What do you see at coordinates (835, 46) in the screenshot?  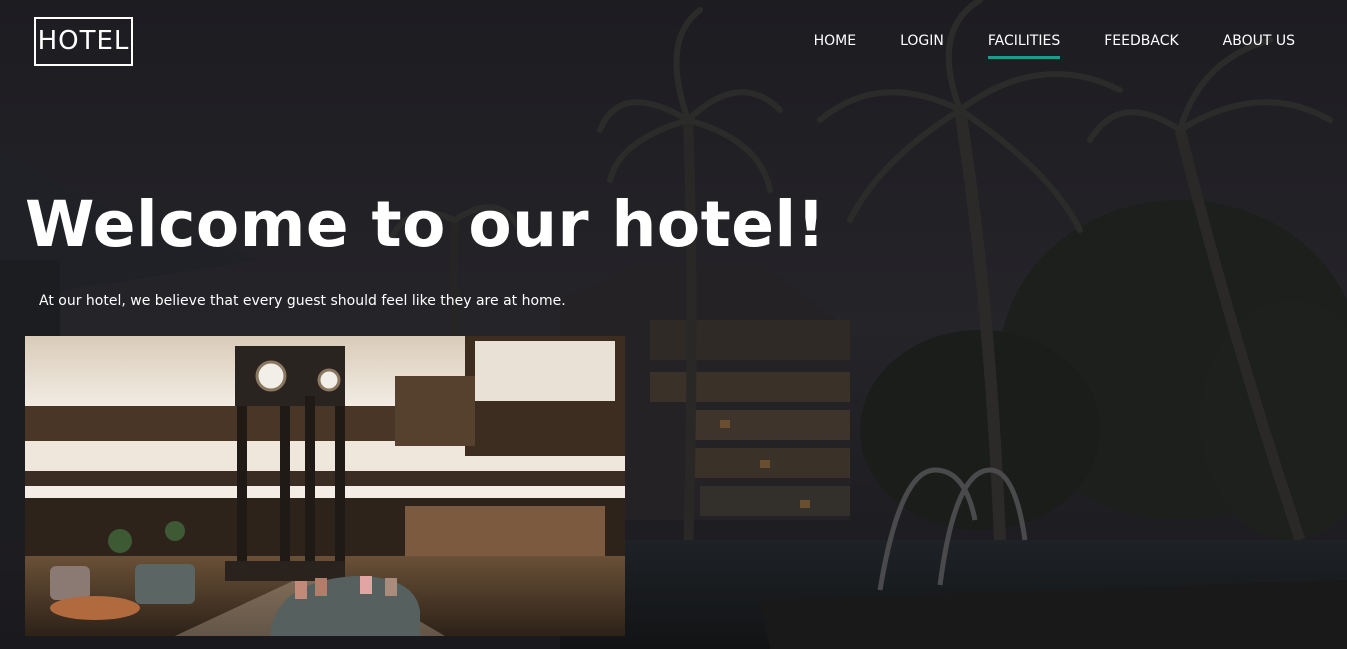 I see `nav-item-home: HOME` at bounding box center [835, 46].